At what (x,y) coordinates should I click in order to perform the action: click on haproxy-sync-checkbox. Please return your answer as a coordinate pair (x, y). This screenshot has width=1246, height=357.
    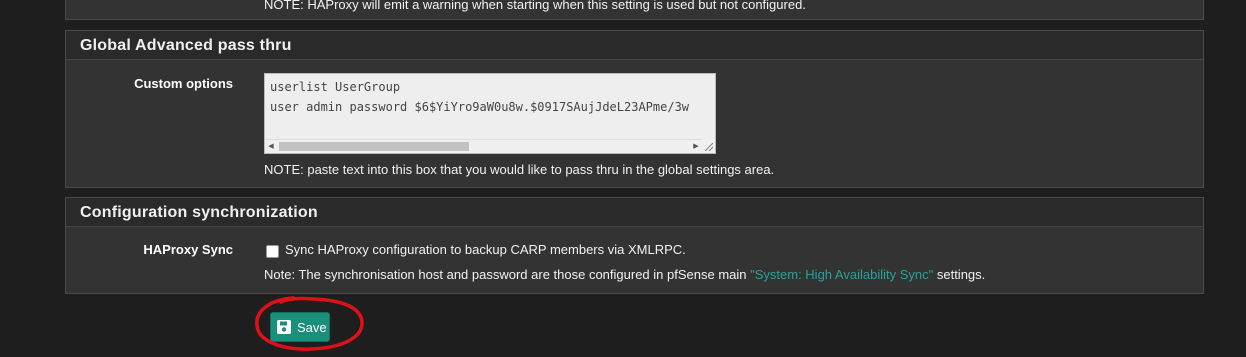
    Looking at the image, I should click on (272, 251).